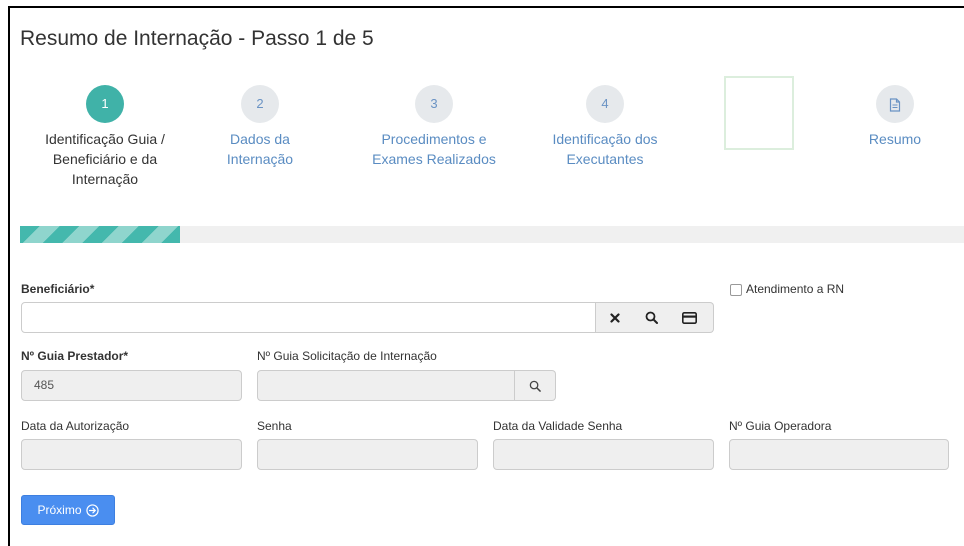 Image resolution: width=964 pixels, height=546 pixels. What do you see at coordinates (615, 317) in the screenshot?
I see `close-icon` at bounding box center [615, 317].